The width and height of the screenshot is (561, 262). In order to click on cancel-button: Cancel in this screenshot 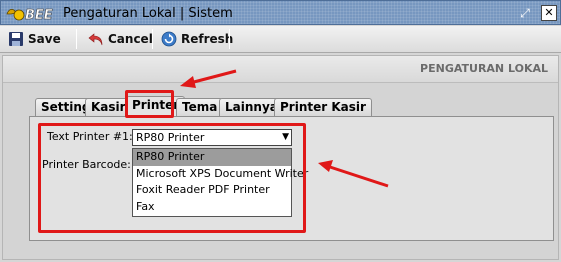, I will do `click(120, 39)`.